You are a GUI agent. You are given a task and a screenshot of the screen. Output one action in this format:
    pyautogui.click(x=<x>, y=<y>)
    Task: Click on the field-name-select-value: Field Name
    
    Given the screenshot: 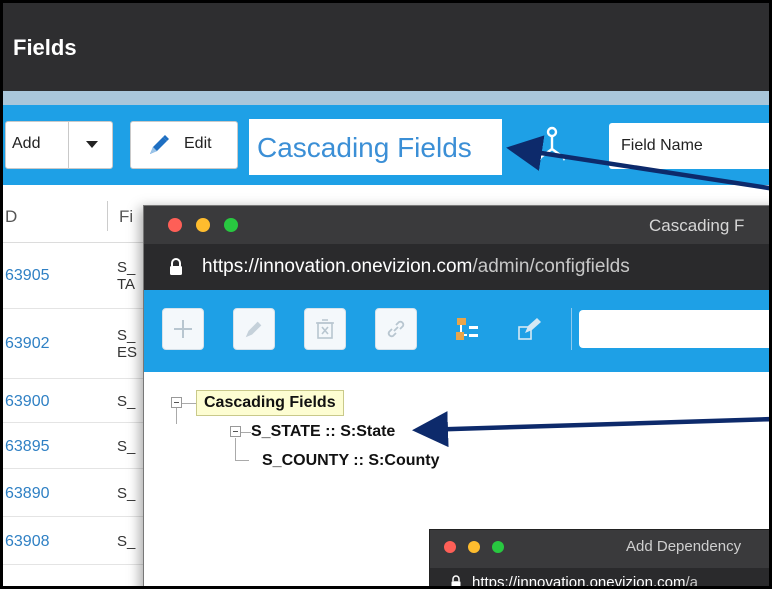 What is the action you would take?
    pyautogui.click(x=662, y=145)
    